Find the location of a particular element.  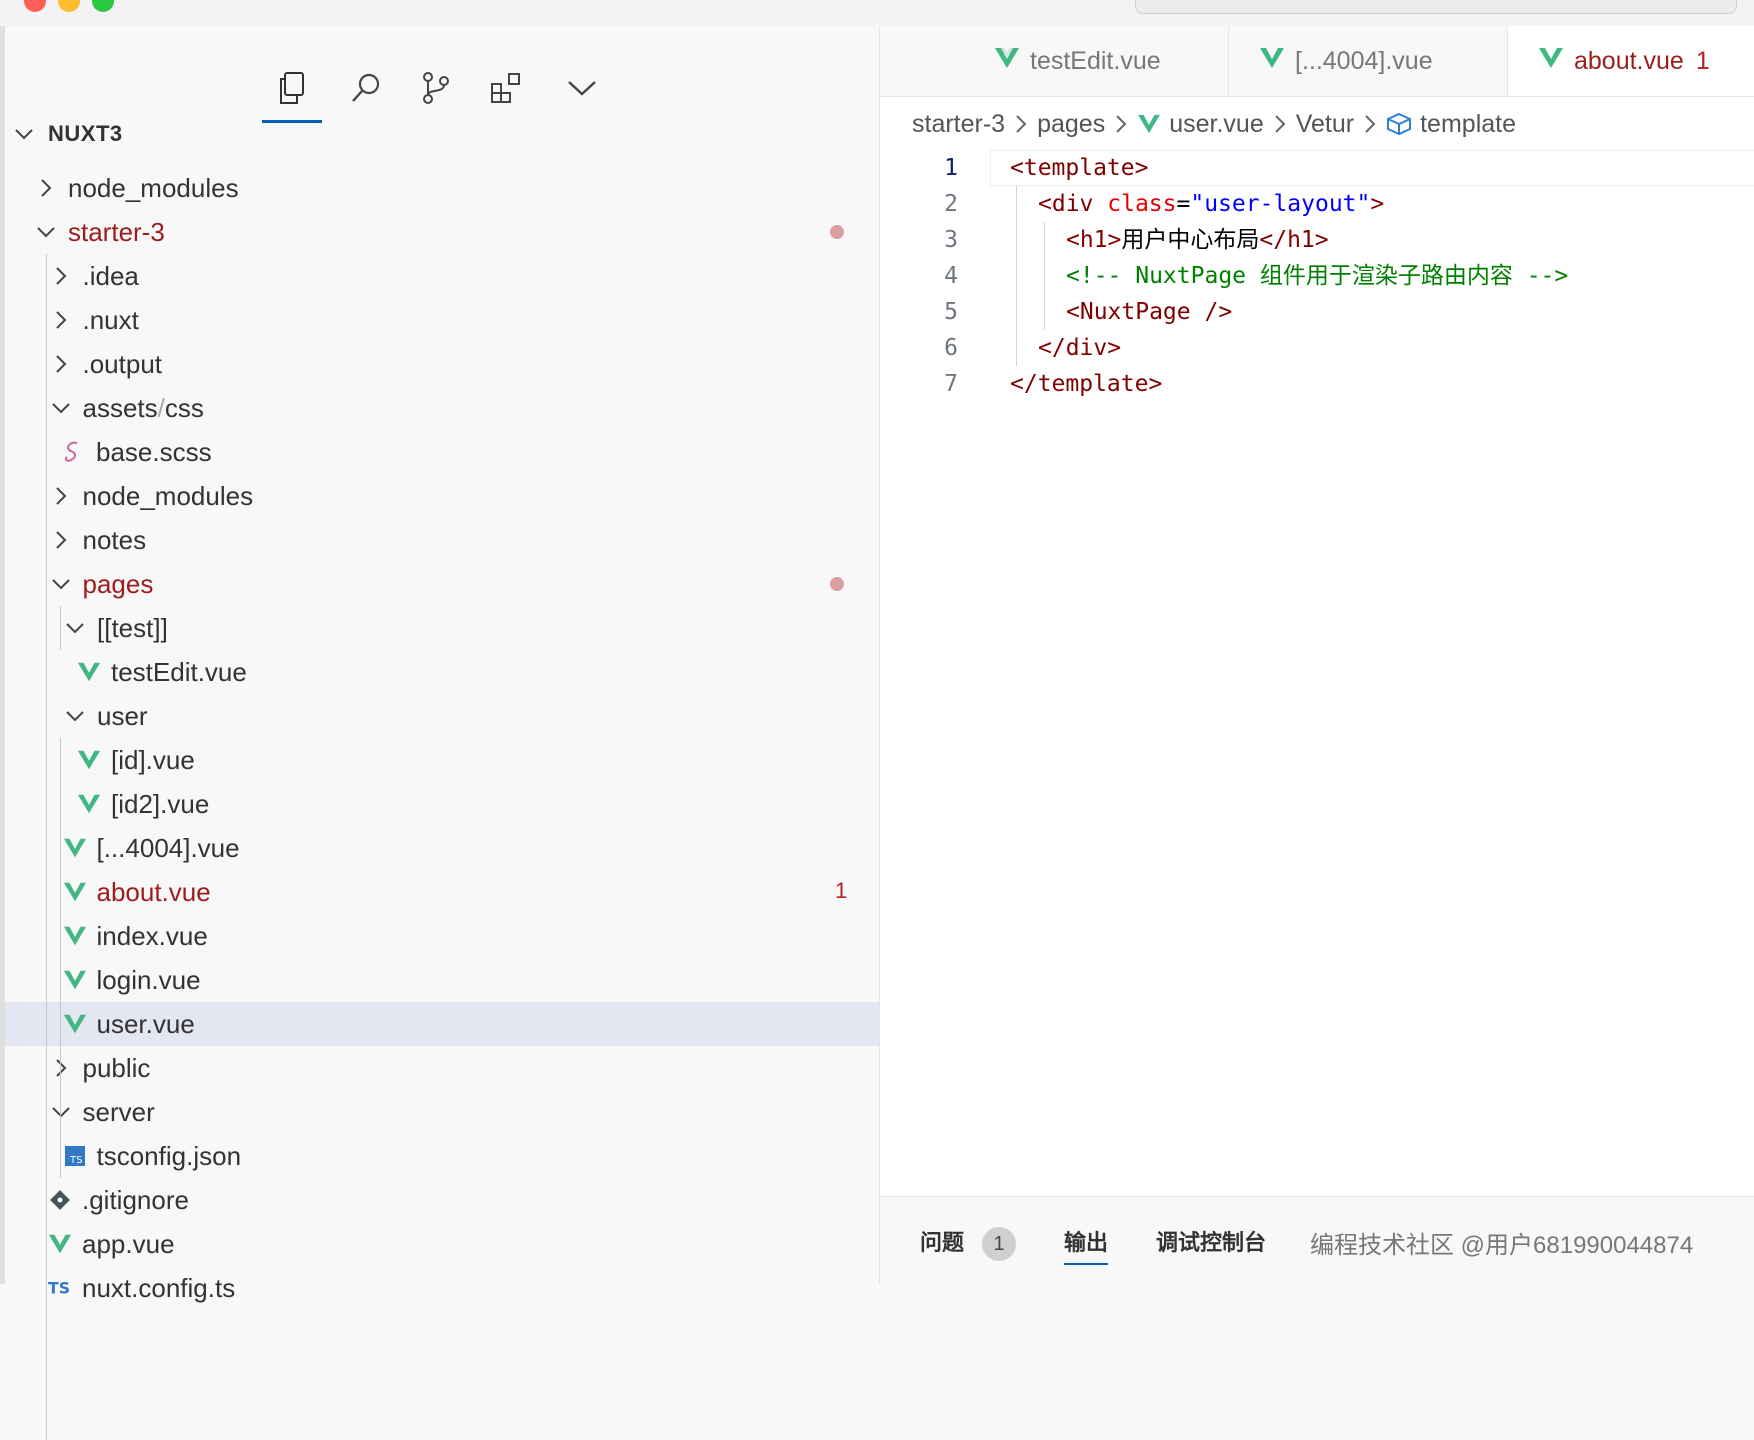

tree-folder: .idea is located at coordinates (439, 276).